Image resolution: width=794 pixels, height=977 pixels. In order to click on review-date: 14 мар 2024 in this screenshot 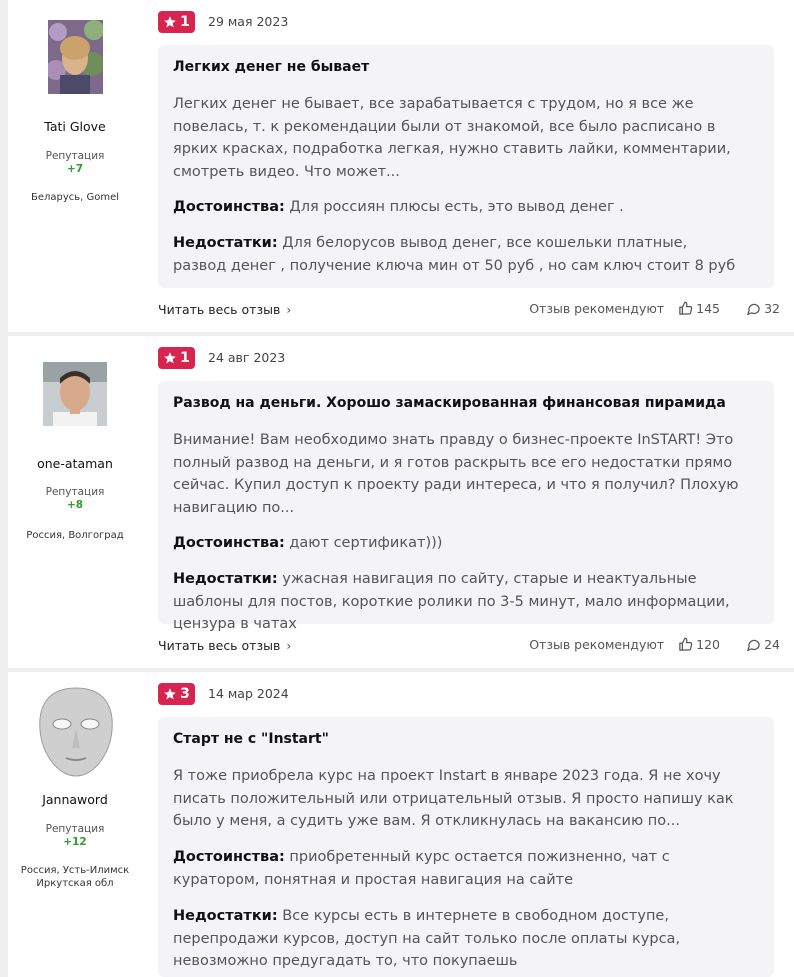, I will do `click(248, 693)`.